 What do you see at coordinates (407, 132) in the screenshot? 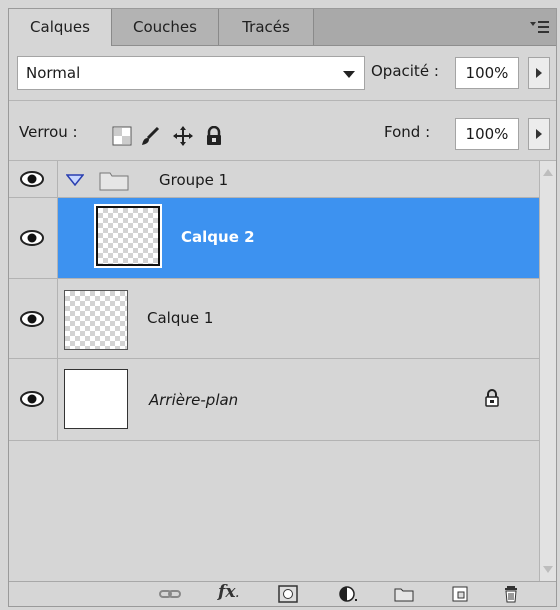
I see `fill-label: Fond :` at bounding box center [407, 132].